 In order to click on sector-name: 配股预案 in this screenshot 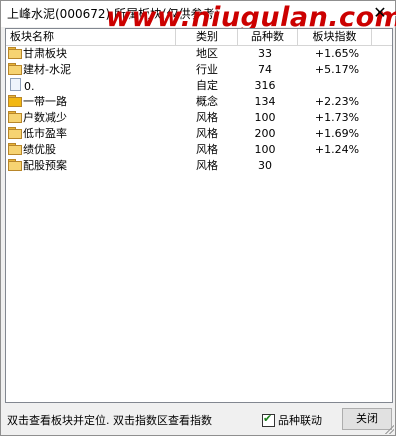, I will do `click(45, 165)`.